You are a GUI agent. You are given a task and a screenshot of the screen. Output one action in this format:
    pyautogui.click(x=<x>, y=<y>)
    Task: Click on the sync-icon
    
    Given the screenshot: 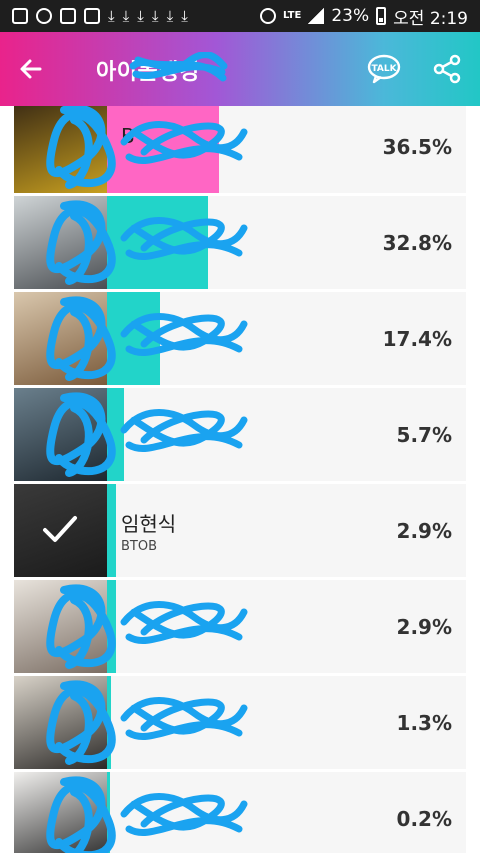 What is the action you would take?
    pyautogui.click(x=44, y=16)
    